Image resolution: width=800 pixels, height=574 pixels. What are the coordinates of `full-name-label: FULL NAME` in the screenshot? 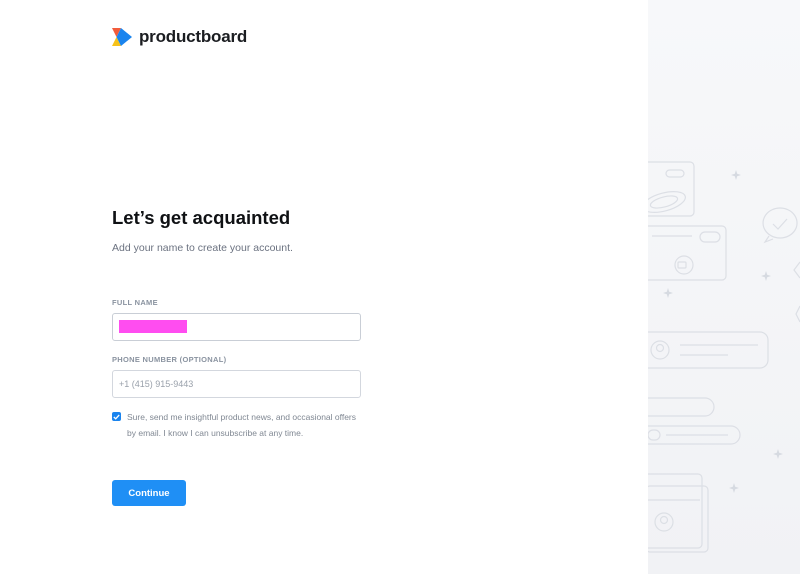 It's located at (135, 302).